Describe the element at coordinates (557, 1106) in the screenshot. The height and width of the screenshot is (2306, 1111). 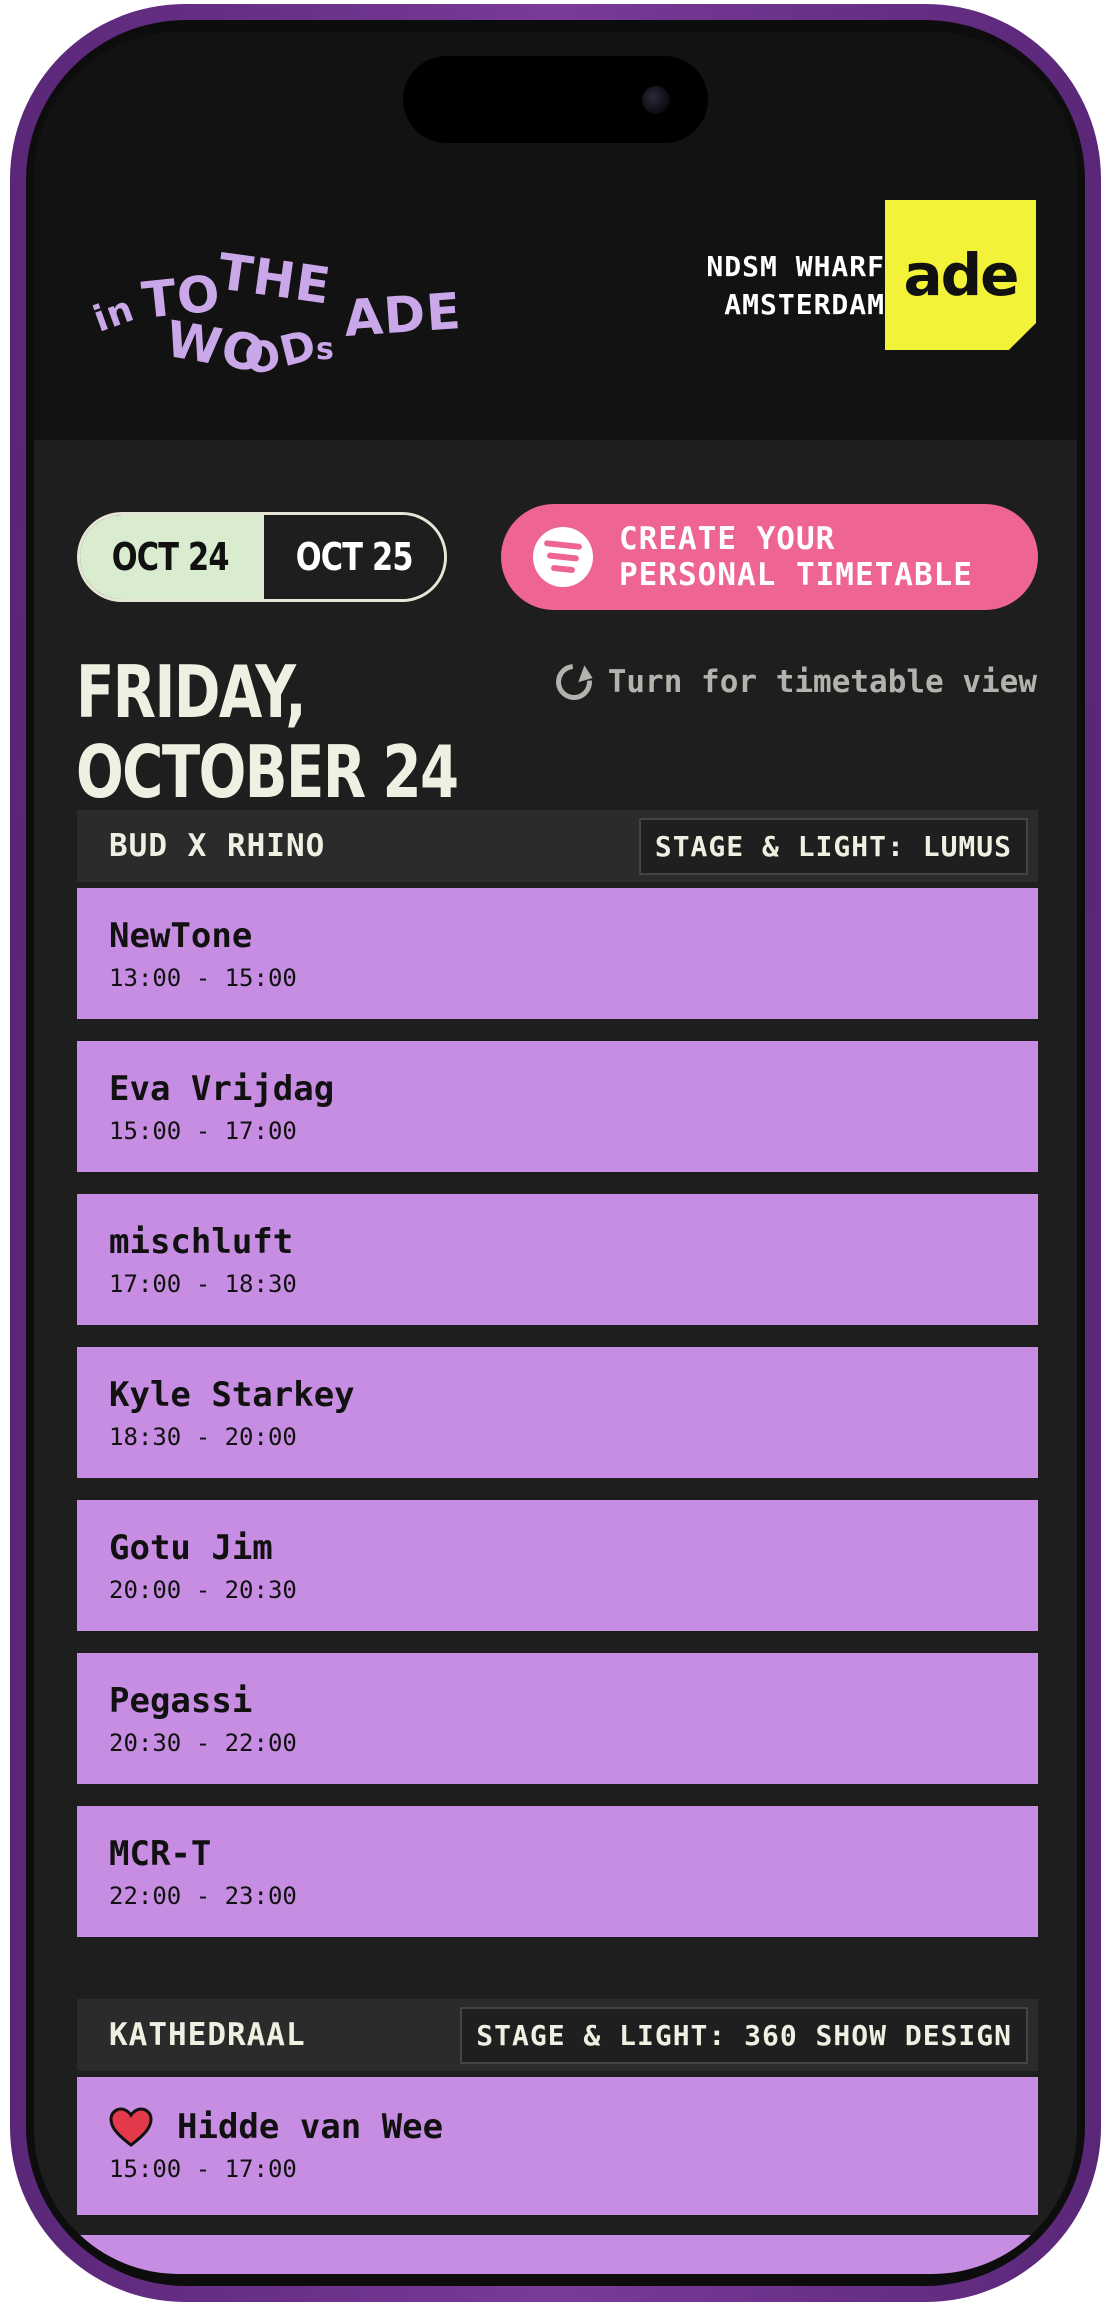
I see `set-card: Eva Vrijdag 15:00 - 17:00` at that location.